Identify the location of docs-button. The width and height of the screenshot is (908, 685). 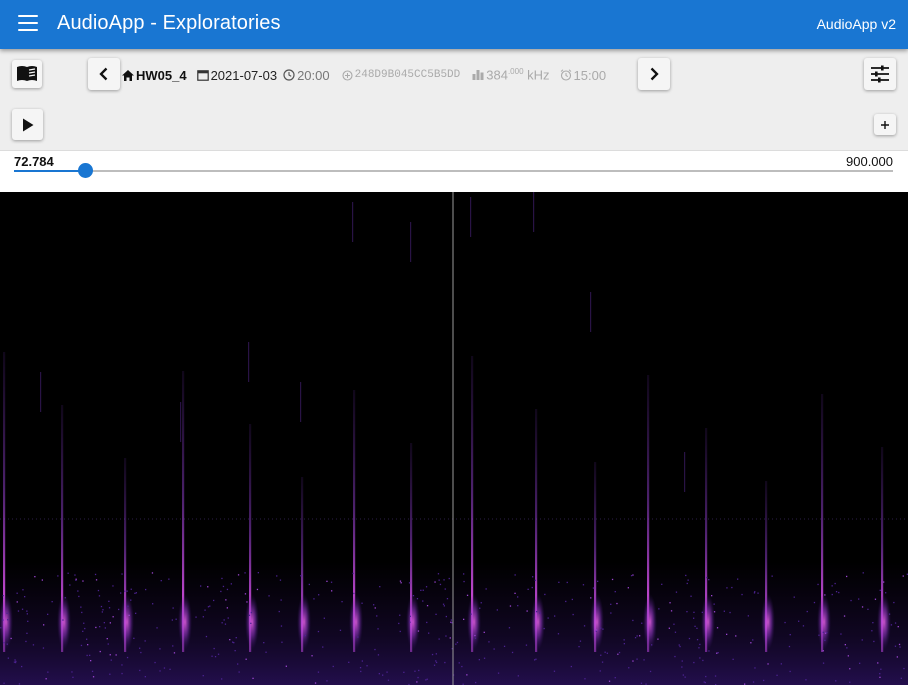
(27, 74).